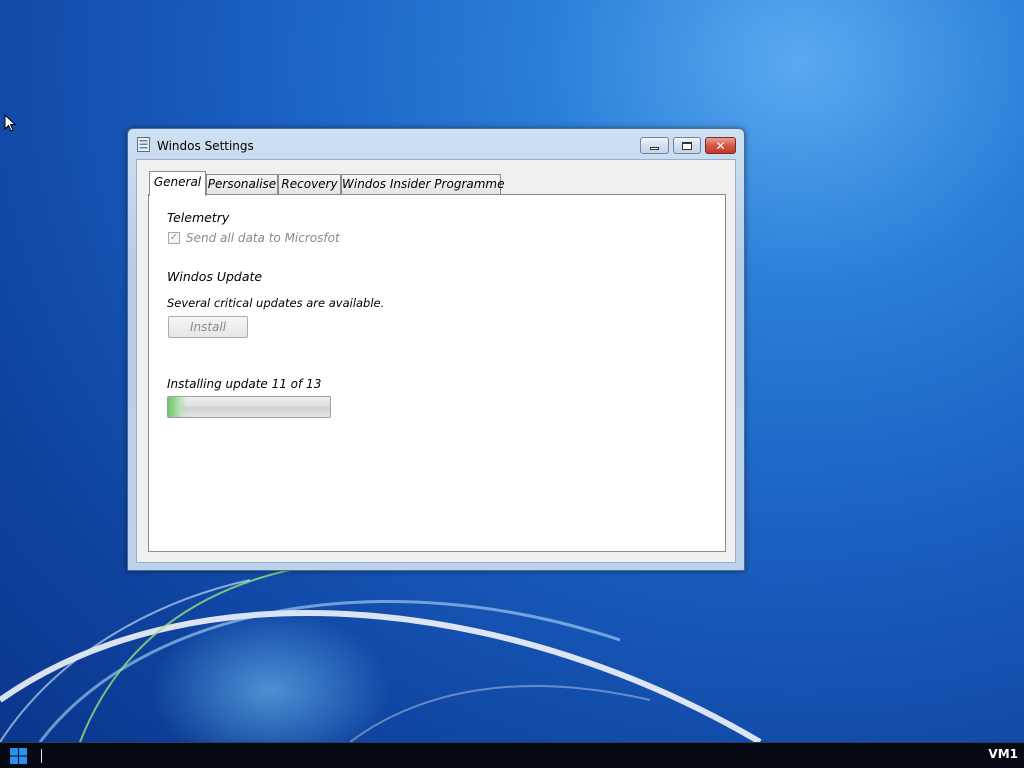 This screenshot has width=1024, height=768. Describe the element at coordinates (205, 146) in the screenshot. I see `window-title: Windos Settings` at that location.